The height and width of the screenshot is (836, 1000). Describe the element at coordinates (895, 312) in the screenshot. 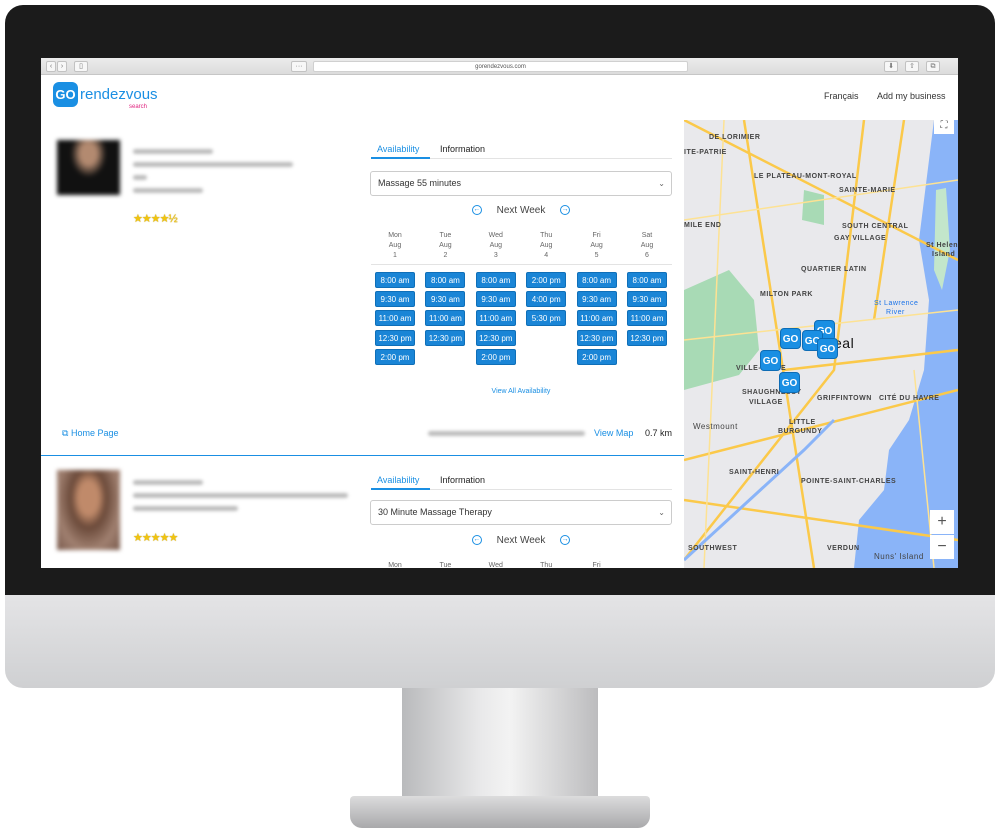

I see `map-label: River` at that location.